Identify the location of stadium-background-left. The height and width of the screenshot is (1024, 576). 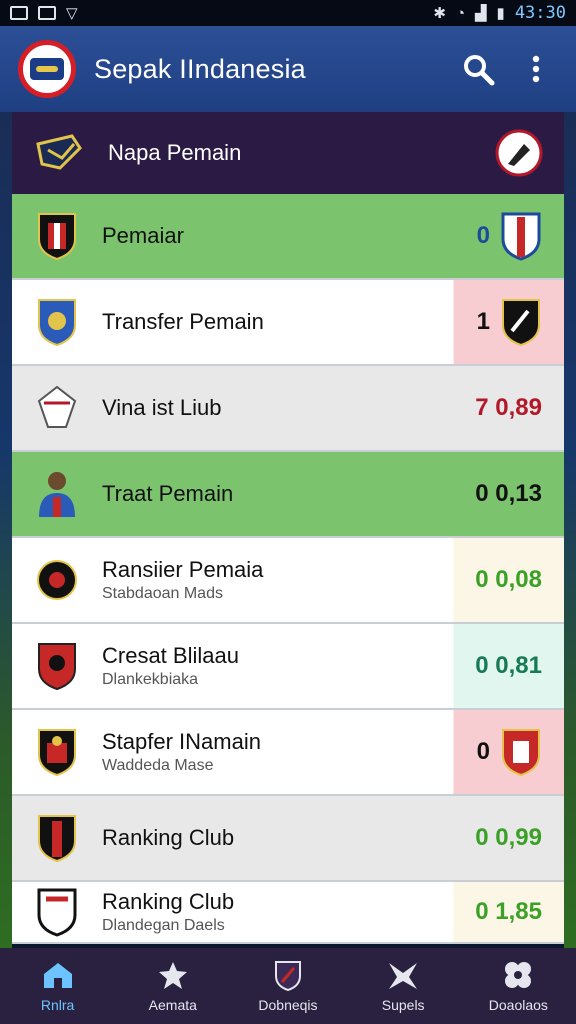
(6, 530).